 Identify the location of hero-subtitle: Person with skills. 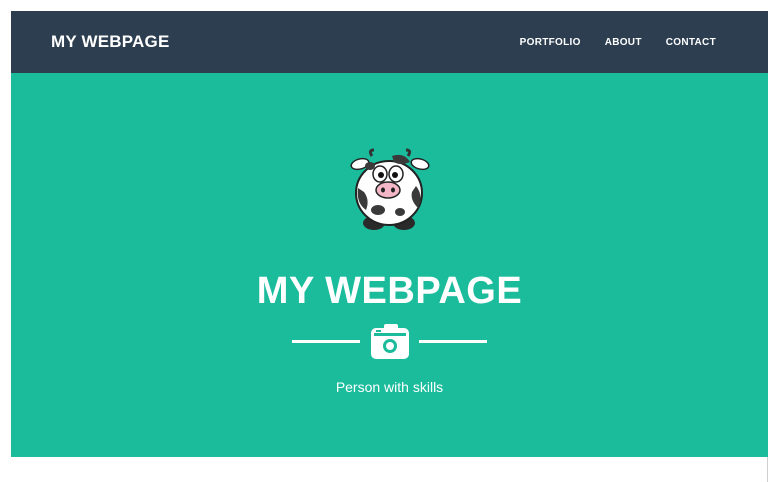
(389, 387).